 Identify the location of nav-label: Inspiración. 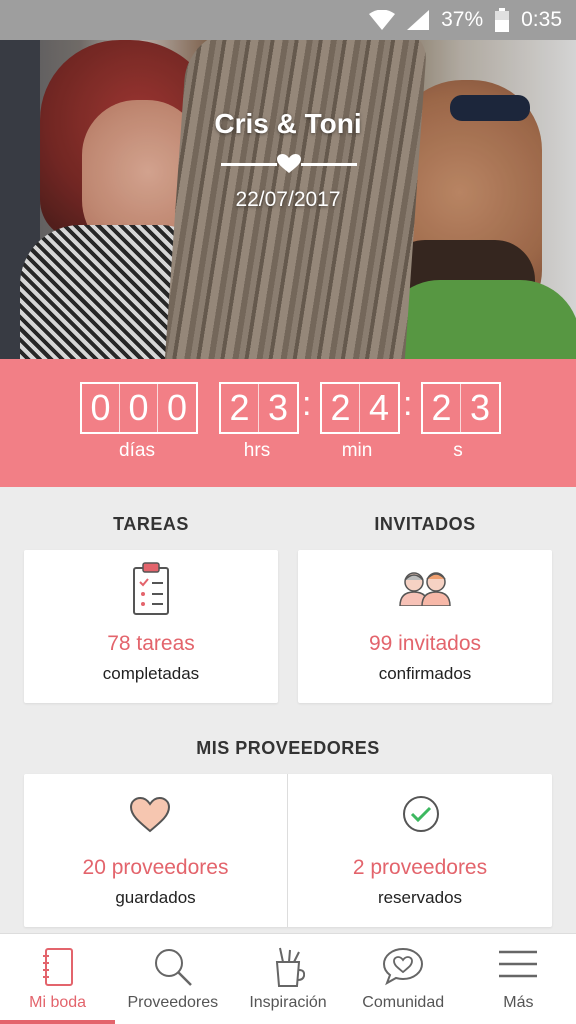
(288, 1002).